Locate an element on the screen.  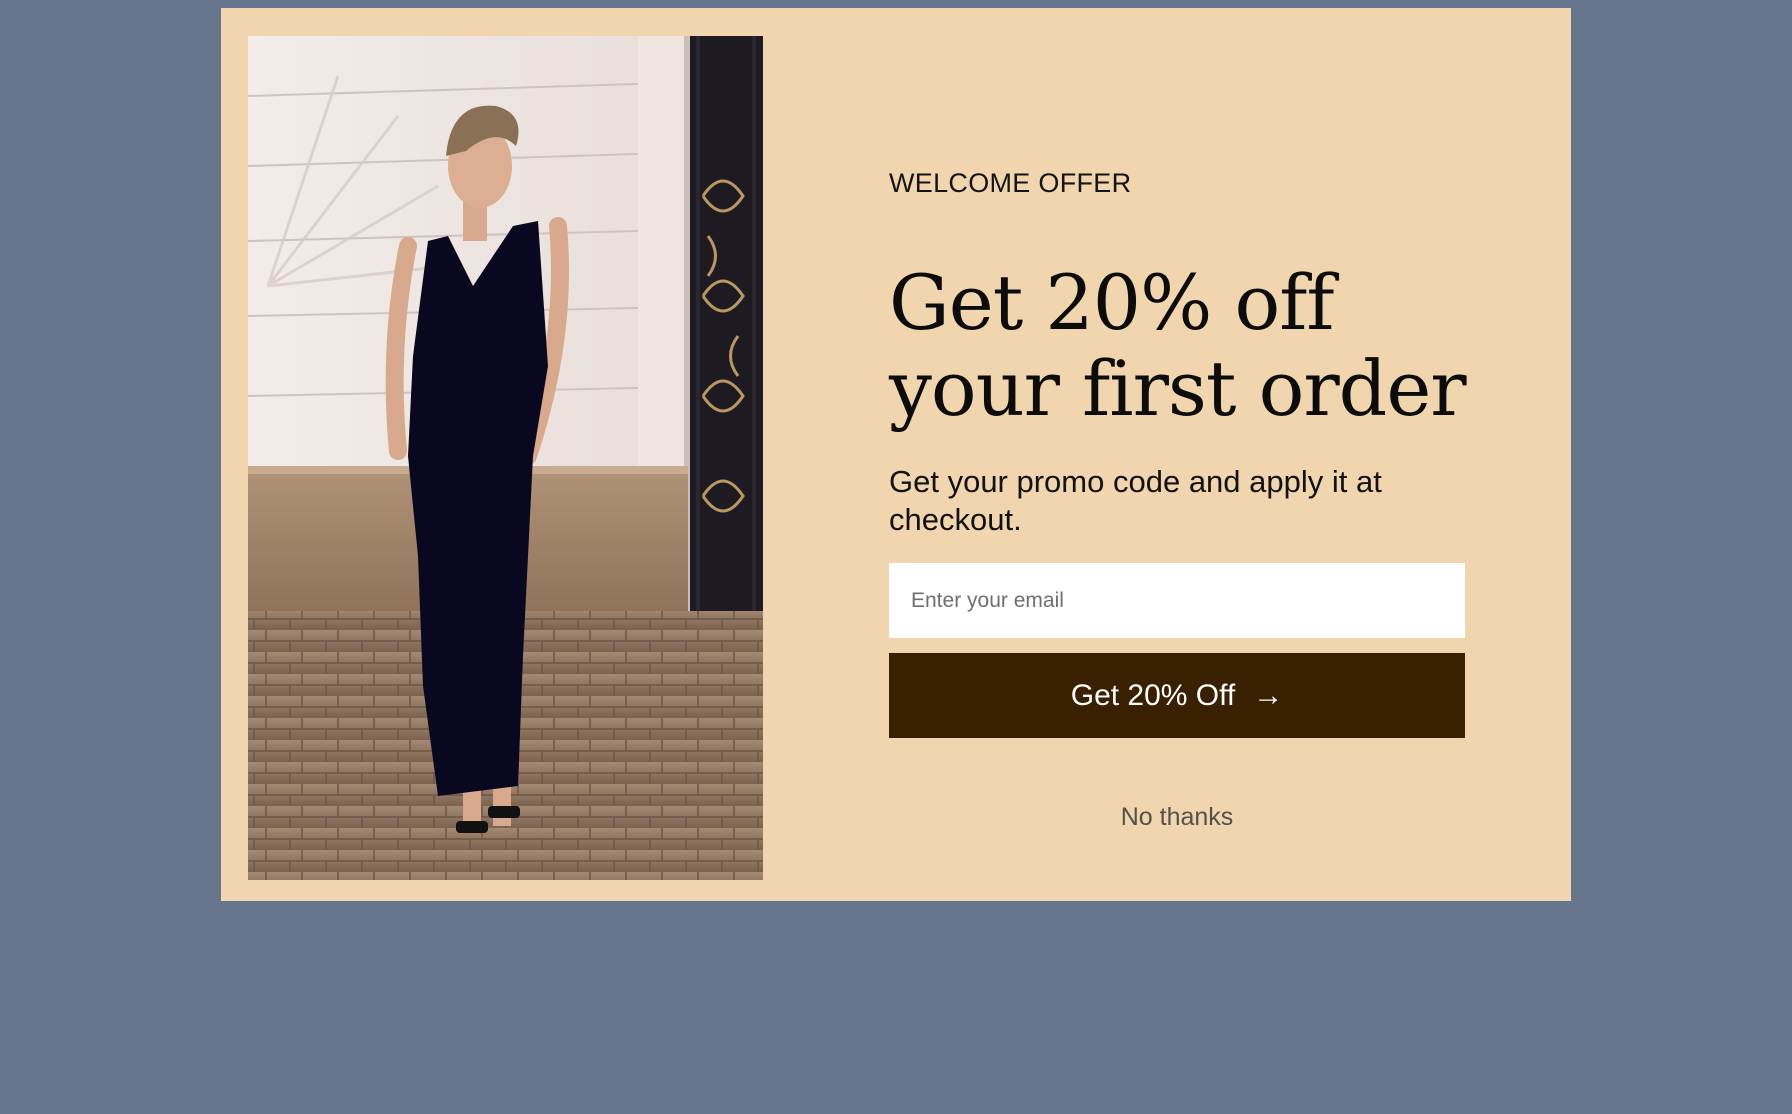
offer-eyebrow: WELCOME OFFER is located at coordinates (1010, 183).